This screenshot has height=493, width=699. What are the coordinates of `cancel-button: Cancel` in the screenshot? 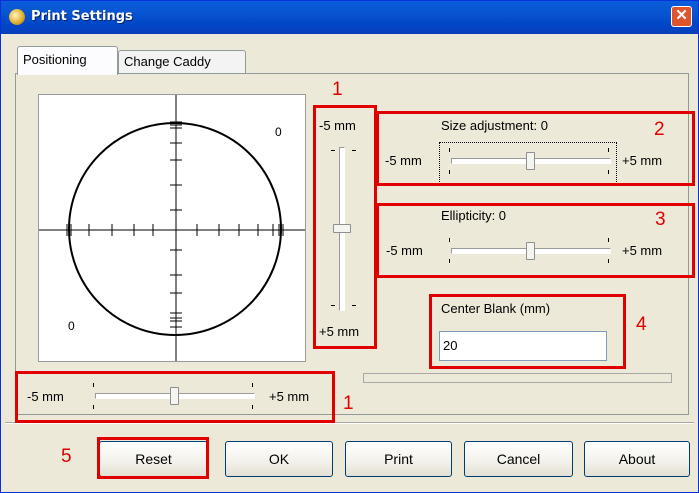 It's located at (518, 459).